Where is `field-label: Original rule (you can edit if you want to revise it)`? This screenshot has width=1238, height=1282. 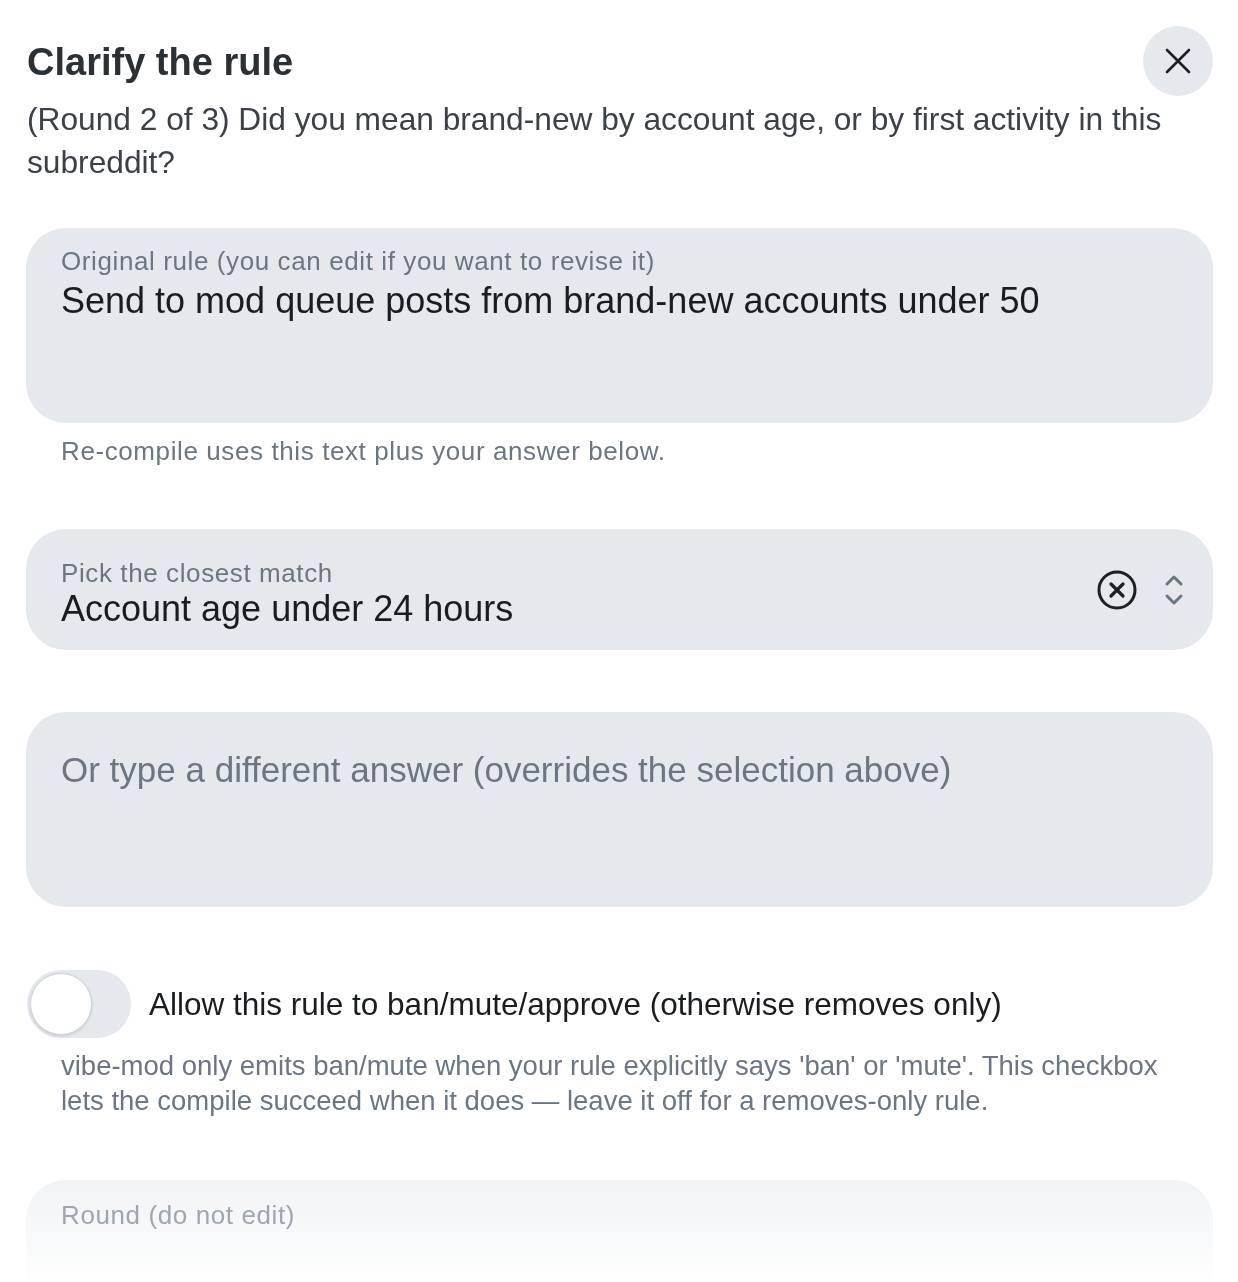
field-label: Original rule (you can edit if you want to revise it) is located at coordinates (358, 261).